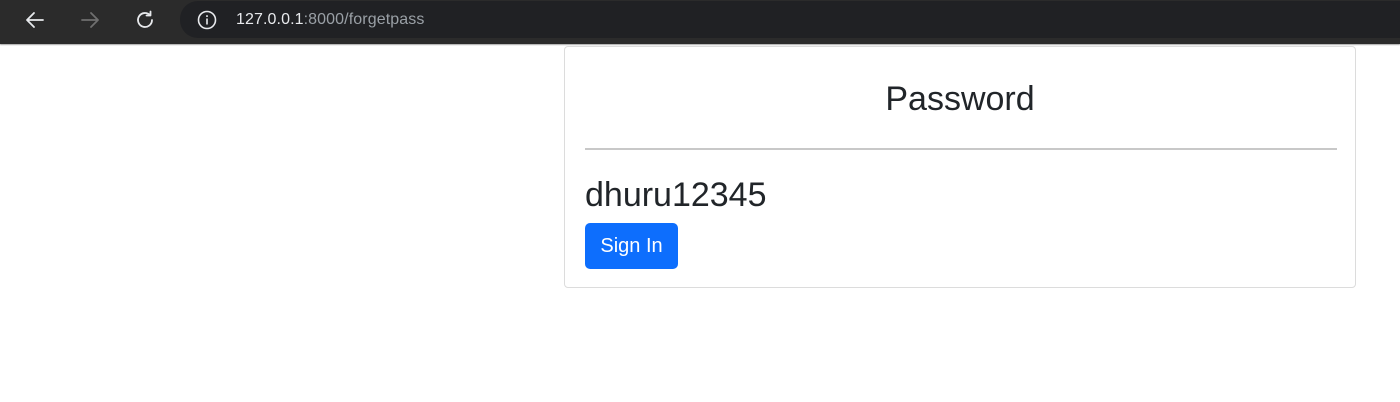  I want to click on url-host: 127.0.0.1, so click(270, 19).